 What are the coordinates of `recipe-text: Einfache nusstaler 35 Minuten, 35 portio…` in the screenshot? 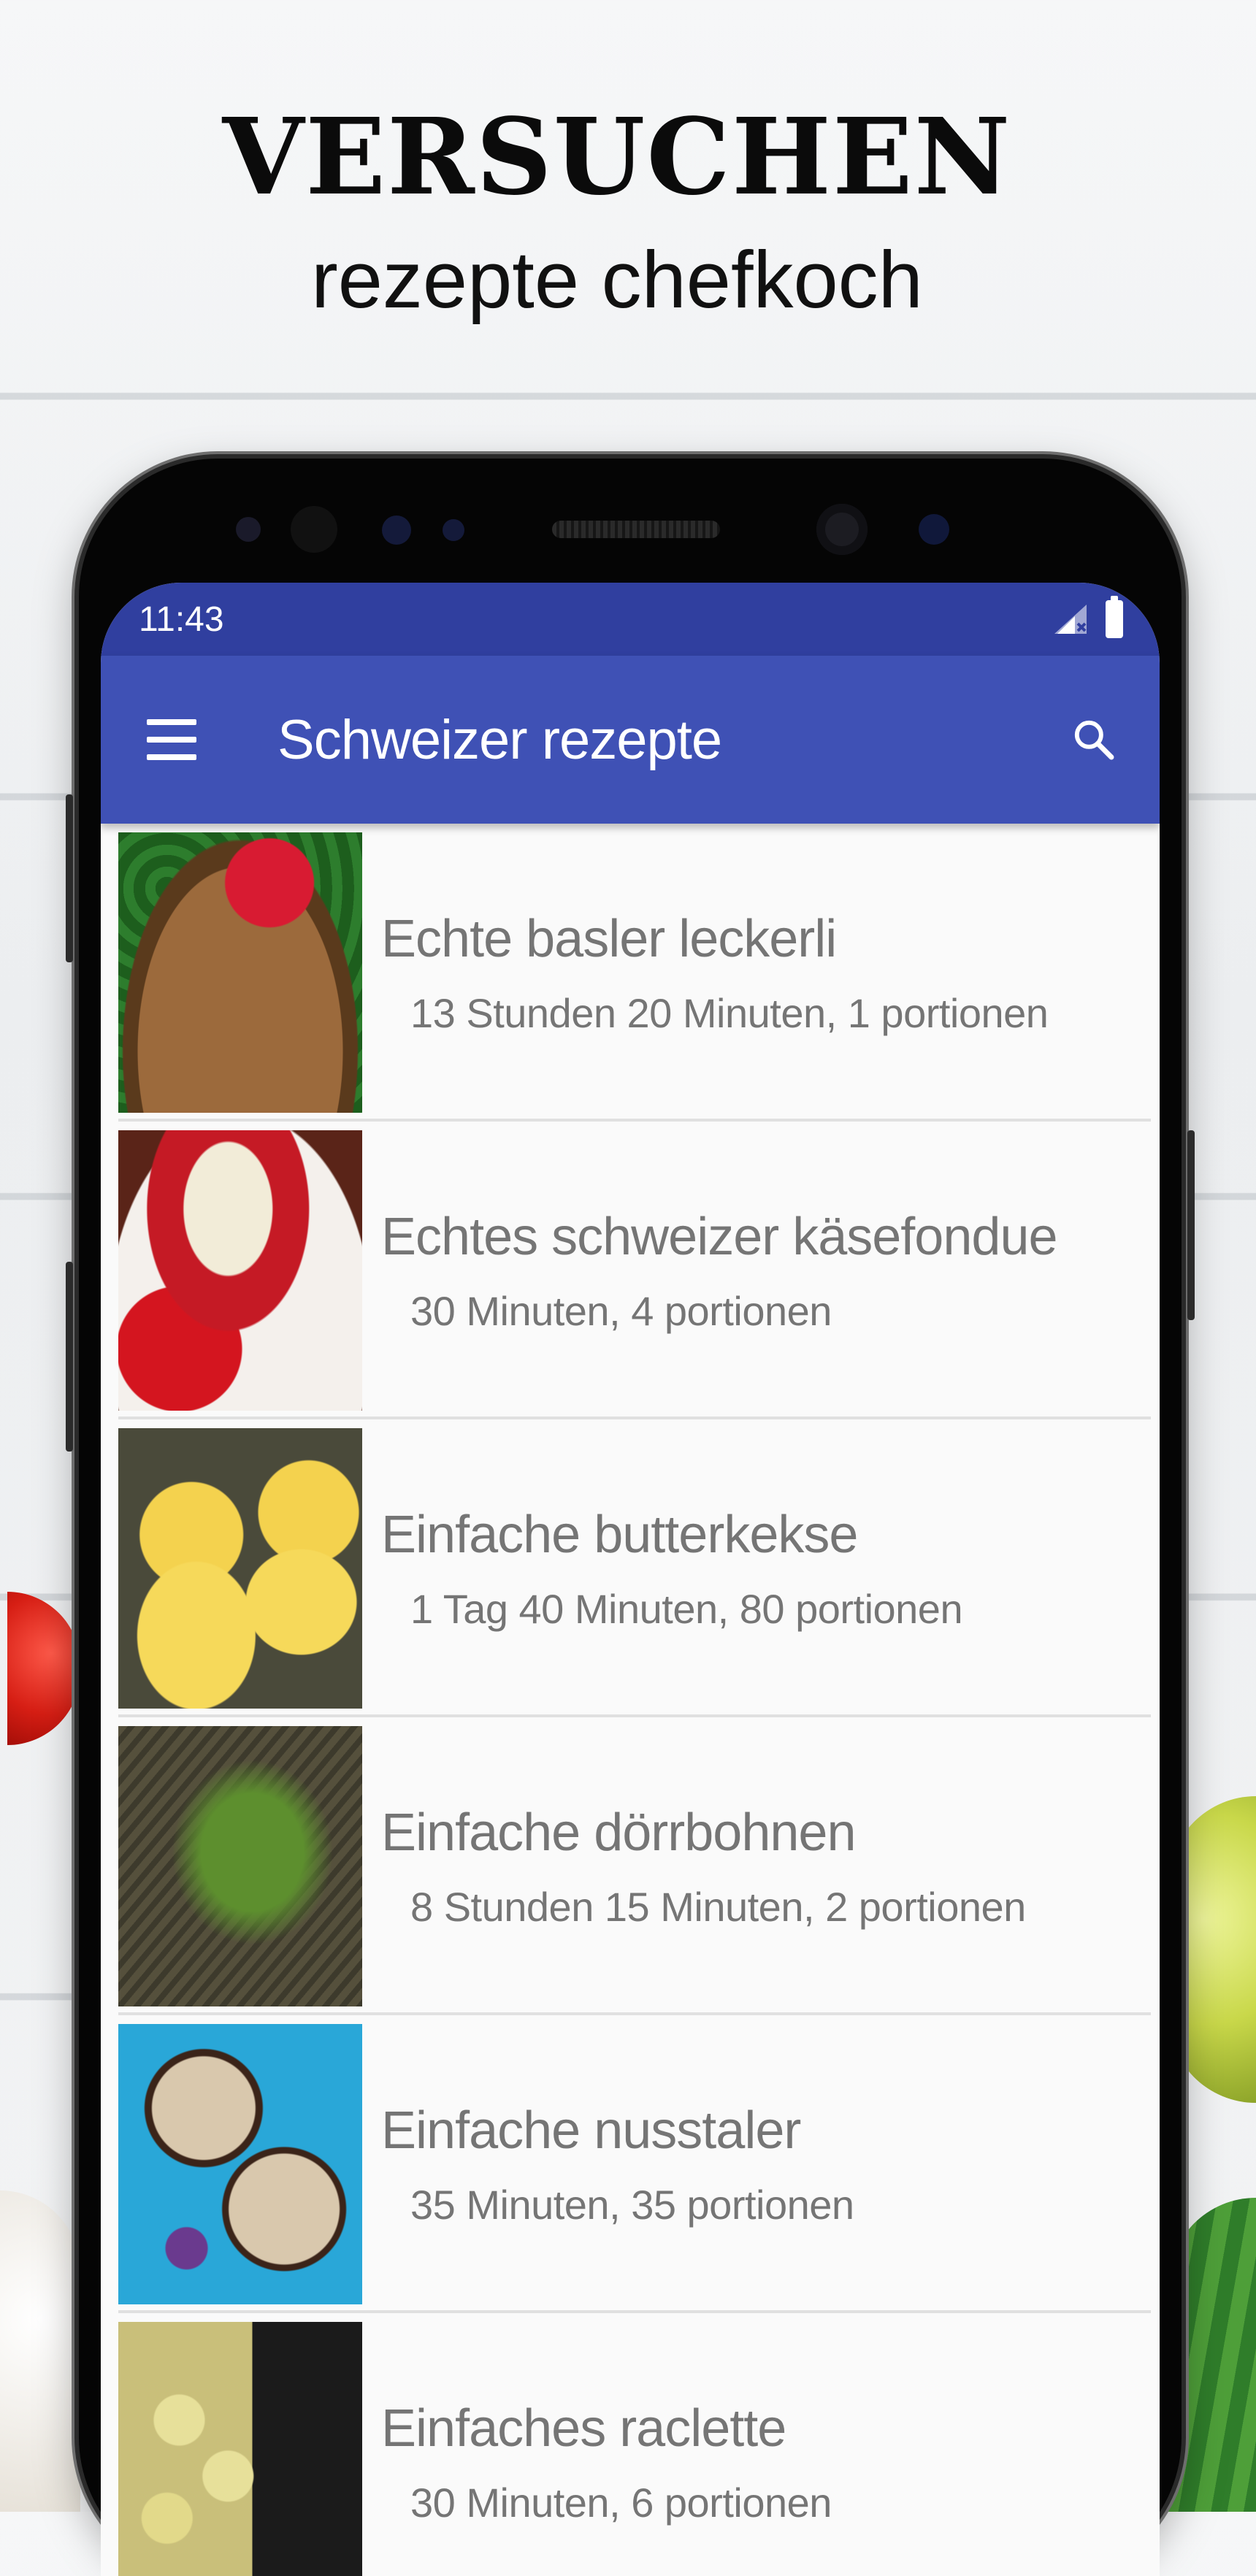 It's located at (617, 2164).